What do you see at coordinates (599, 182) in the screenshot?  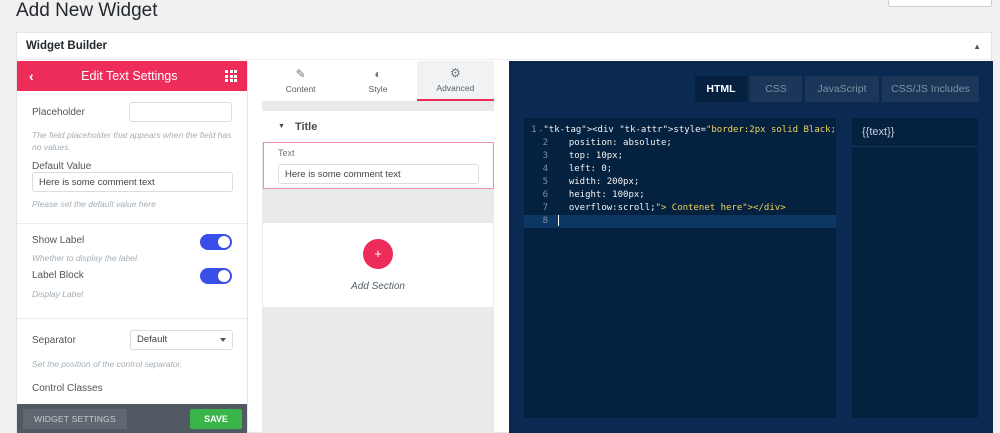 I see `code-text: width: 200px;` at bounding box center [599, 182].